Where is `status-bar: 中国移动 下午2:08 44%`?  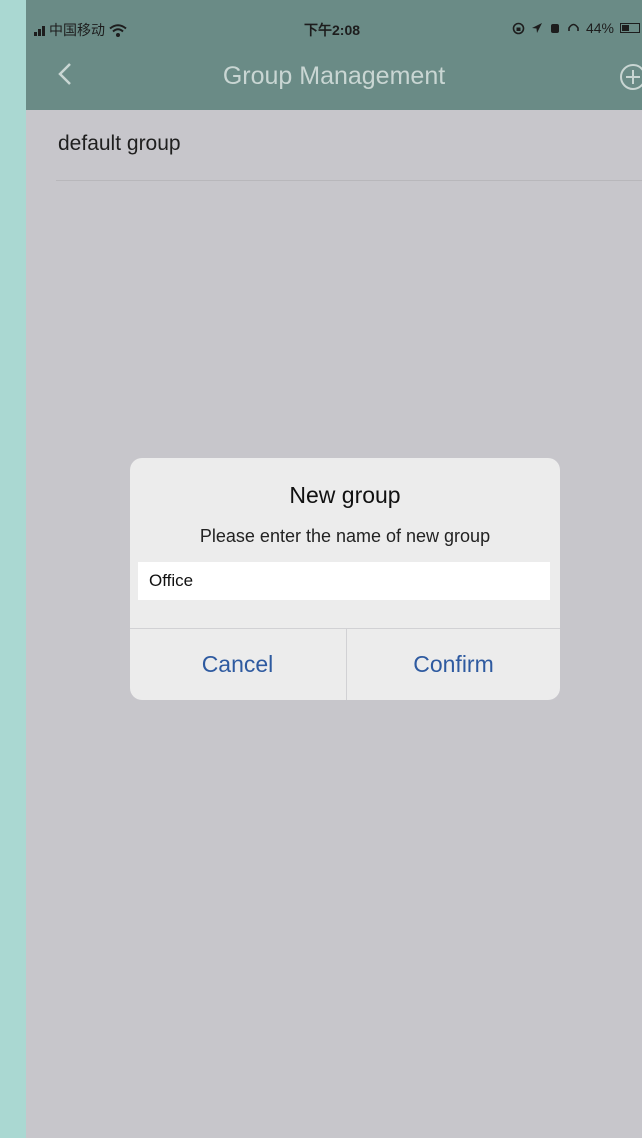
status-bar: 中国移动 下午2:08 44% is located at coordinates (334, 21).